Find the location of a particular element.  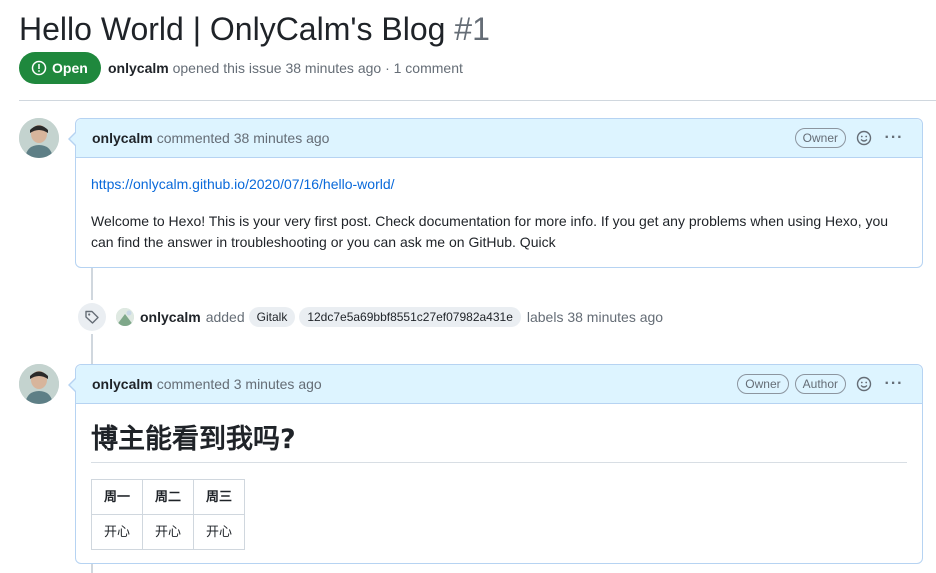

issue-title: Hello World | OnlyCalm's Blog #1 is located at coordinates (254, 29).